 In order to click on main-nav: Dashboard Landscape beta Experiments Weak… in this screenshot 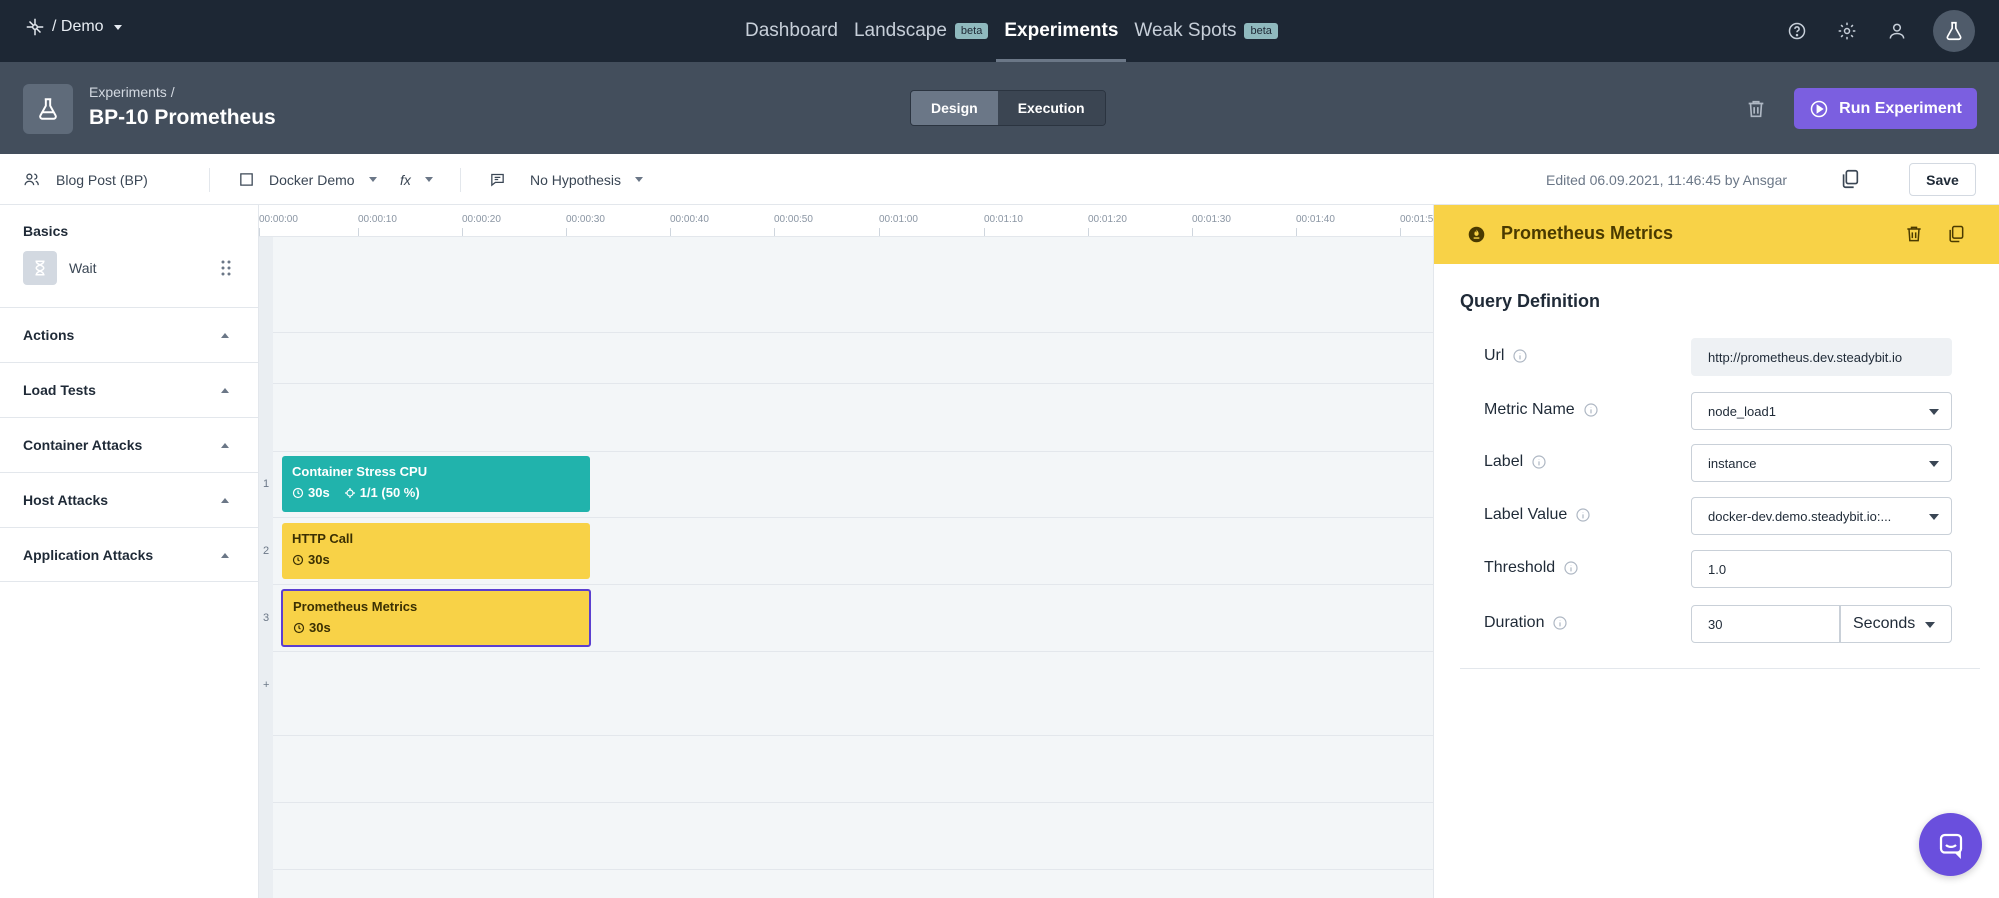, I will do `click(1011, 31)`.